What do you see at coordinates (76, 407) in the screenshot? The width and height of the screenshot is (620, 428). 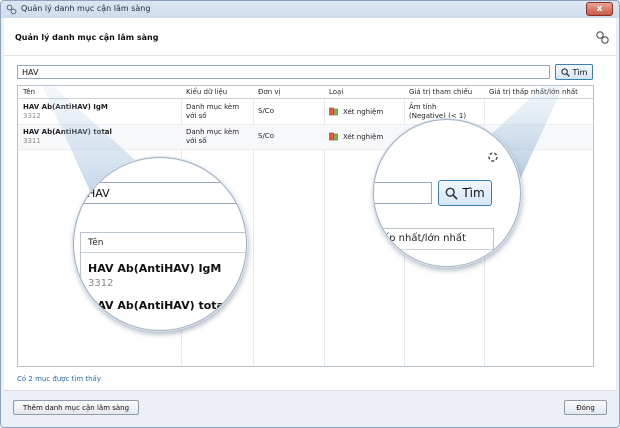 I see `add-category-button: Thêm danh mục cận lâm sàng` at bounding box center [76, 407].